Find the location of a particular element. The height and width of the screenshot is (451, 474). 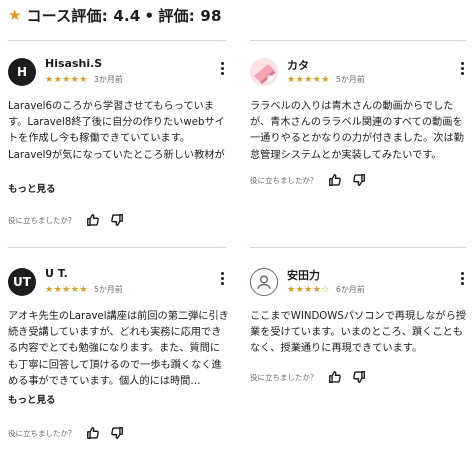

review-header: カタ ★★★★★ 5か月前 is located at coordinates (358, 74).